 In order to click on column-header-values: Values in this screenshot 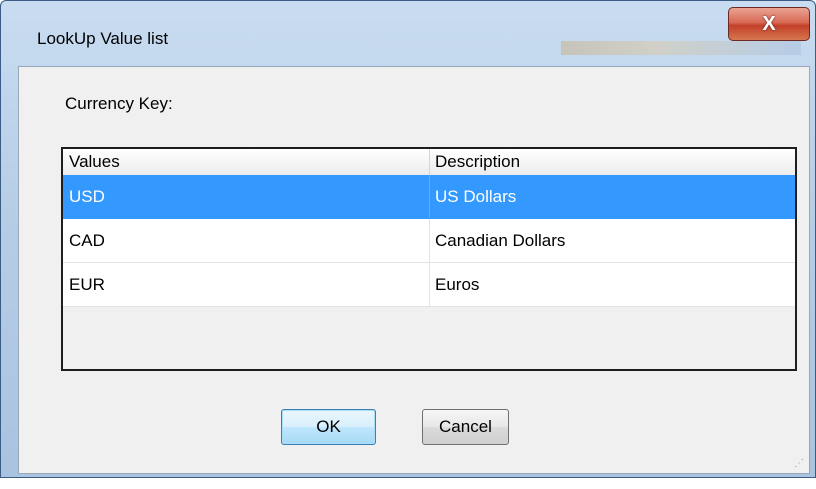, I will do `click(94, 162)`.